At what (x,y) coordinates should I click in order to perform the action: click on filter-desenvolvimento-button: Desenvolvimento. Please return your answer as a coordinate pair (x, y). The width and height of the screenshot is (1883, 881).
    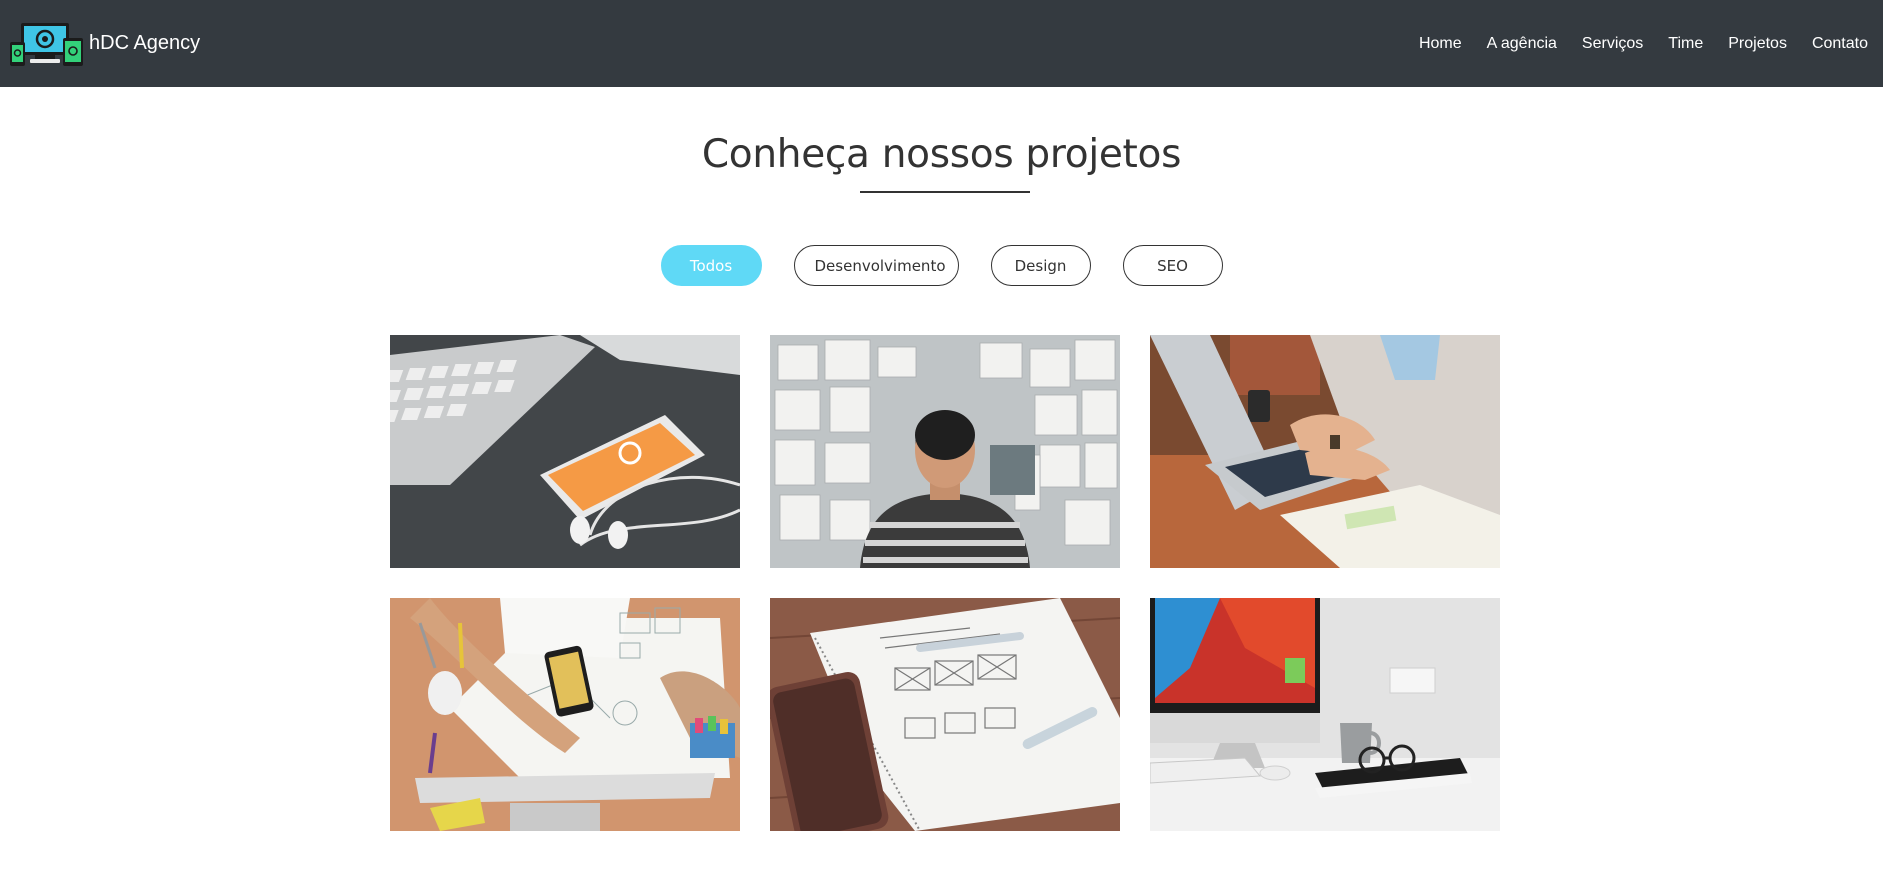
    Looking at the image, I should click on (876, 265).